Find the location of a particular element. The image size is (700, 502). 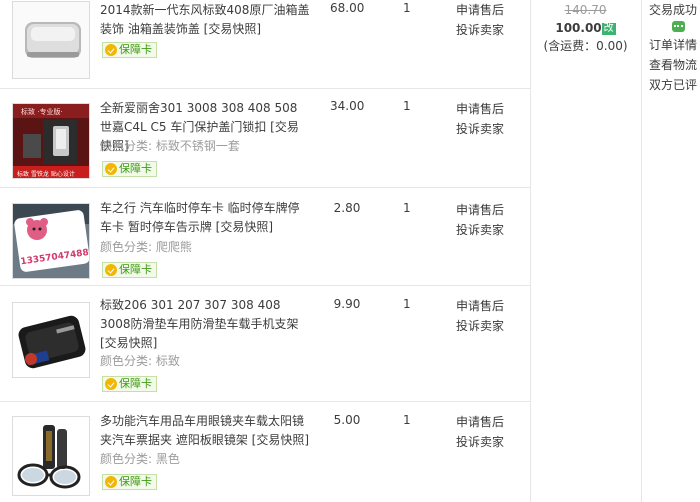

door-lock-cover-product-image: 标致 ·专业版· 标致 雪铁龙 贴心设计 is located at coordinates (51, 141).